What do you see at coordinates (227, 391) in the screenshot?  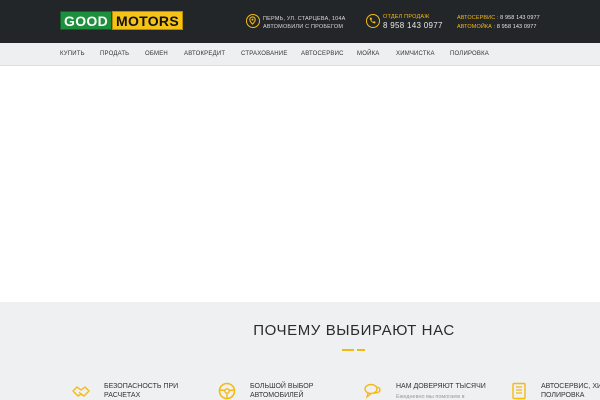 I see `steering-wheel-icon` at bounding box center [227, 391].